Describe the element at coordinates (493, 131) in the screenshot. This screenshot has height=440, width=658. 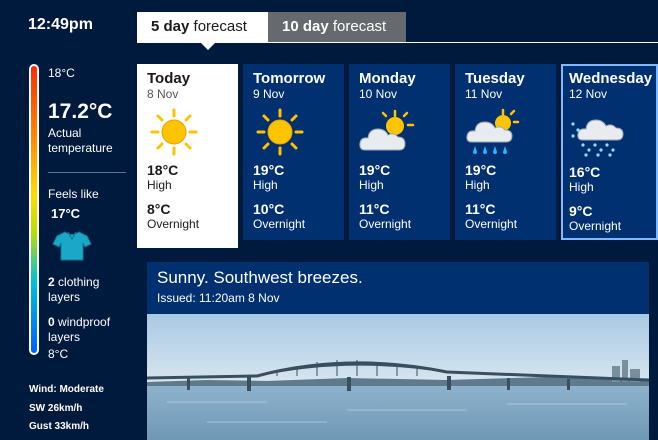
I see `showers-icon` at that location.